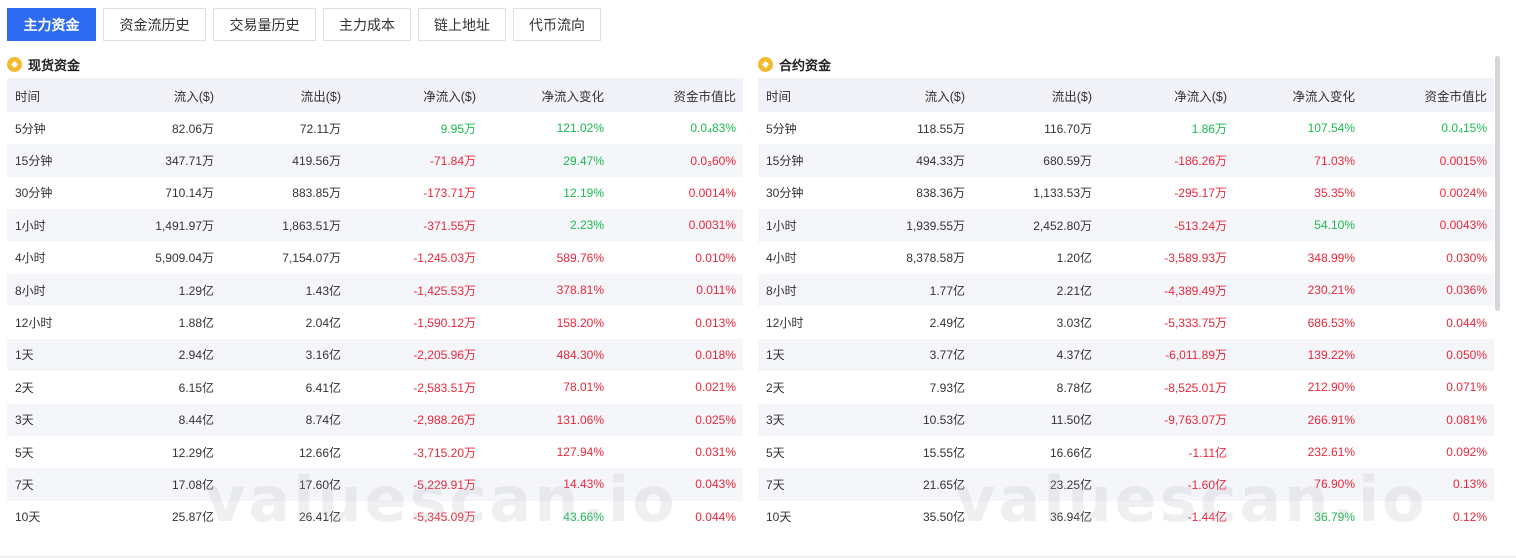  Describe the element at coordinates (715, 354) in the screenshot. I see `cell-fund-mcap-ratio: 0.018%` at that location.